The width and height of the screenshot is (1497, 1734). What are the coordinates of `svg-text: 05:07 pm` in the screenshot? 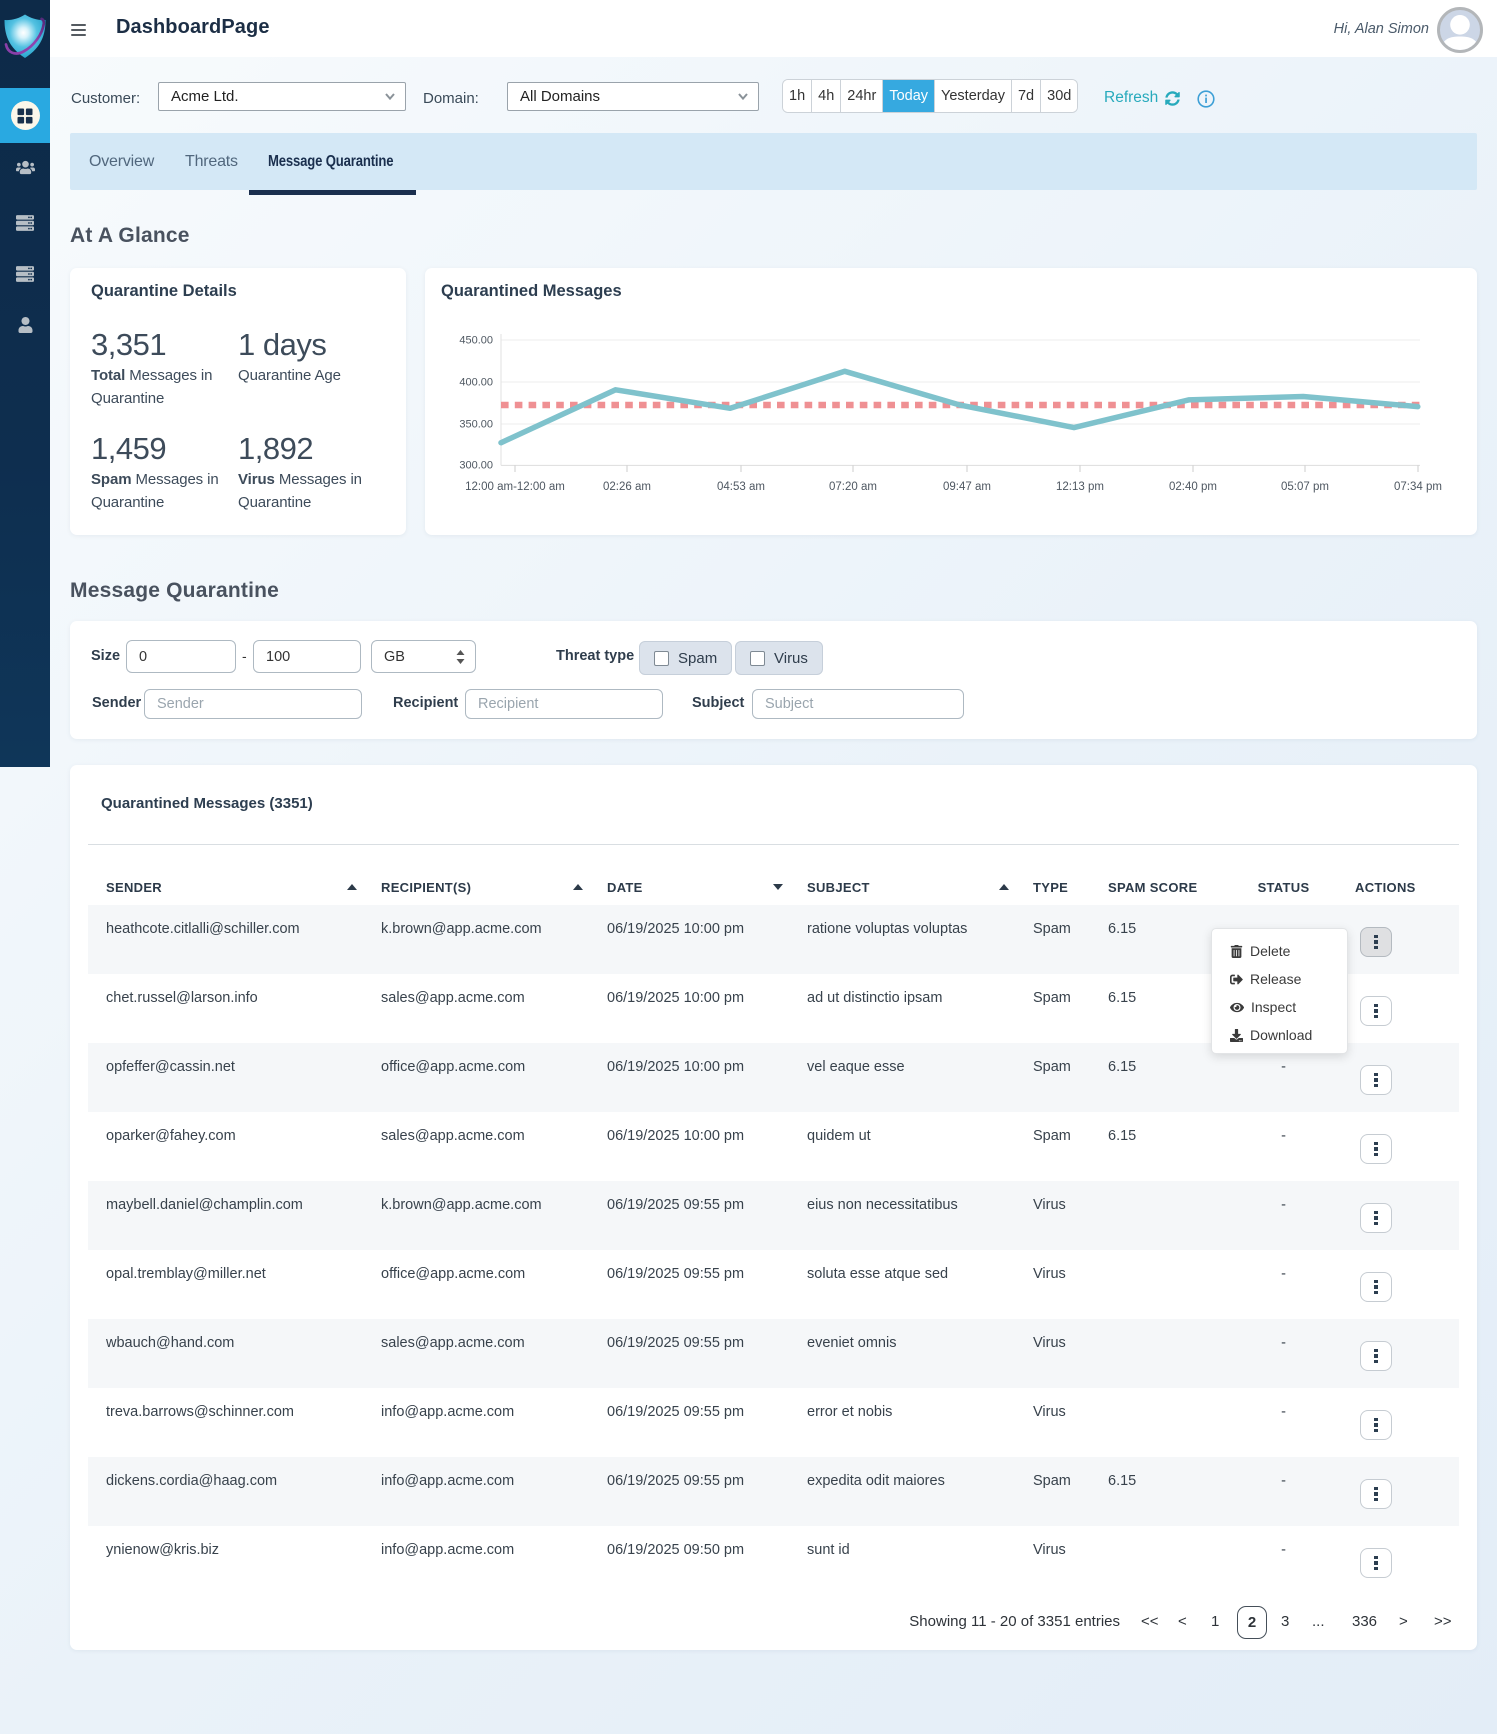 It's located at (1305, 487).